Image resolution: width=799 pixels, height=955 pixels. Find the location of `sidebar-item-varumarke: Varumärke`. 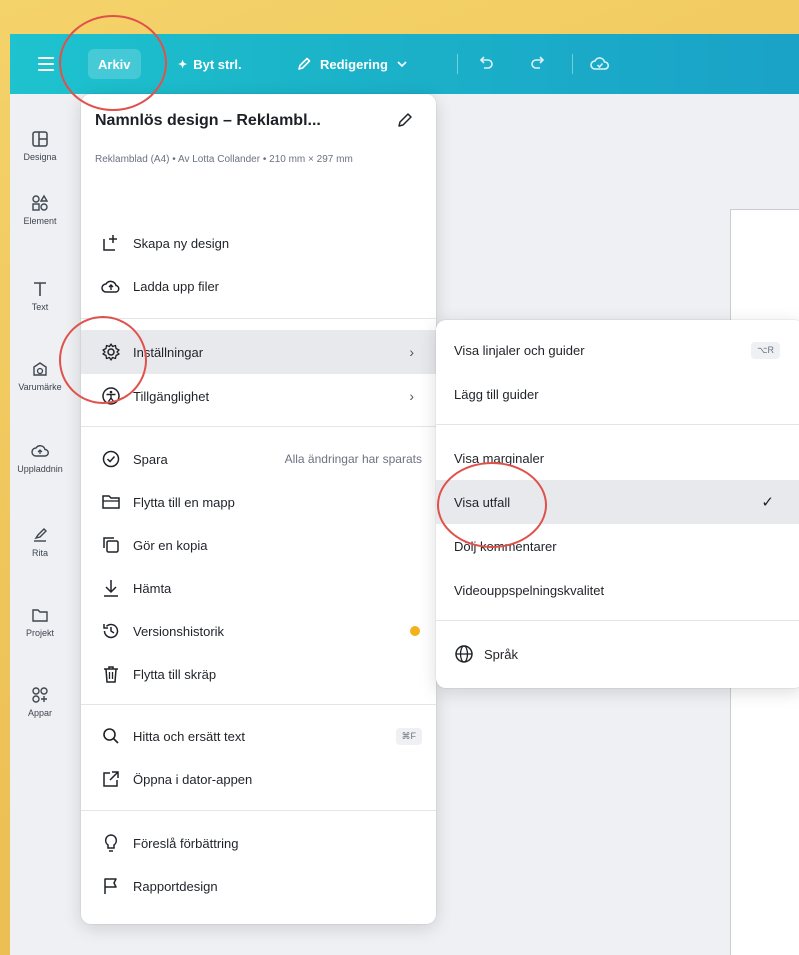

sidebar-item-varumarke: Varumärke is located at coordinates (40, 376).